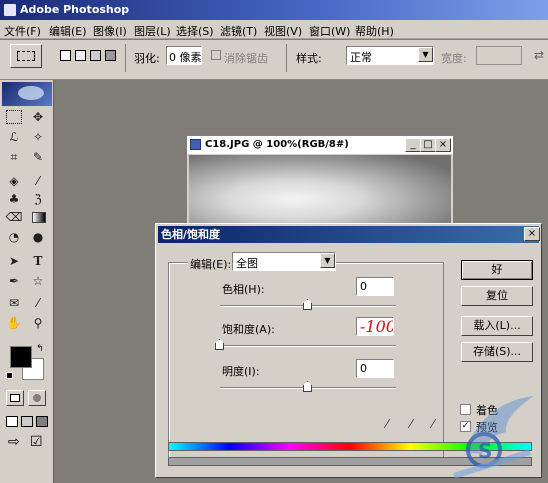 The height and width of the screenshot is (483, 548). Describe the element at coordinates (413, 145) in the screenshot. I see `minimize-icon: _` at that location.